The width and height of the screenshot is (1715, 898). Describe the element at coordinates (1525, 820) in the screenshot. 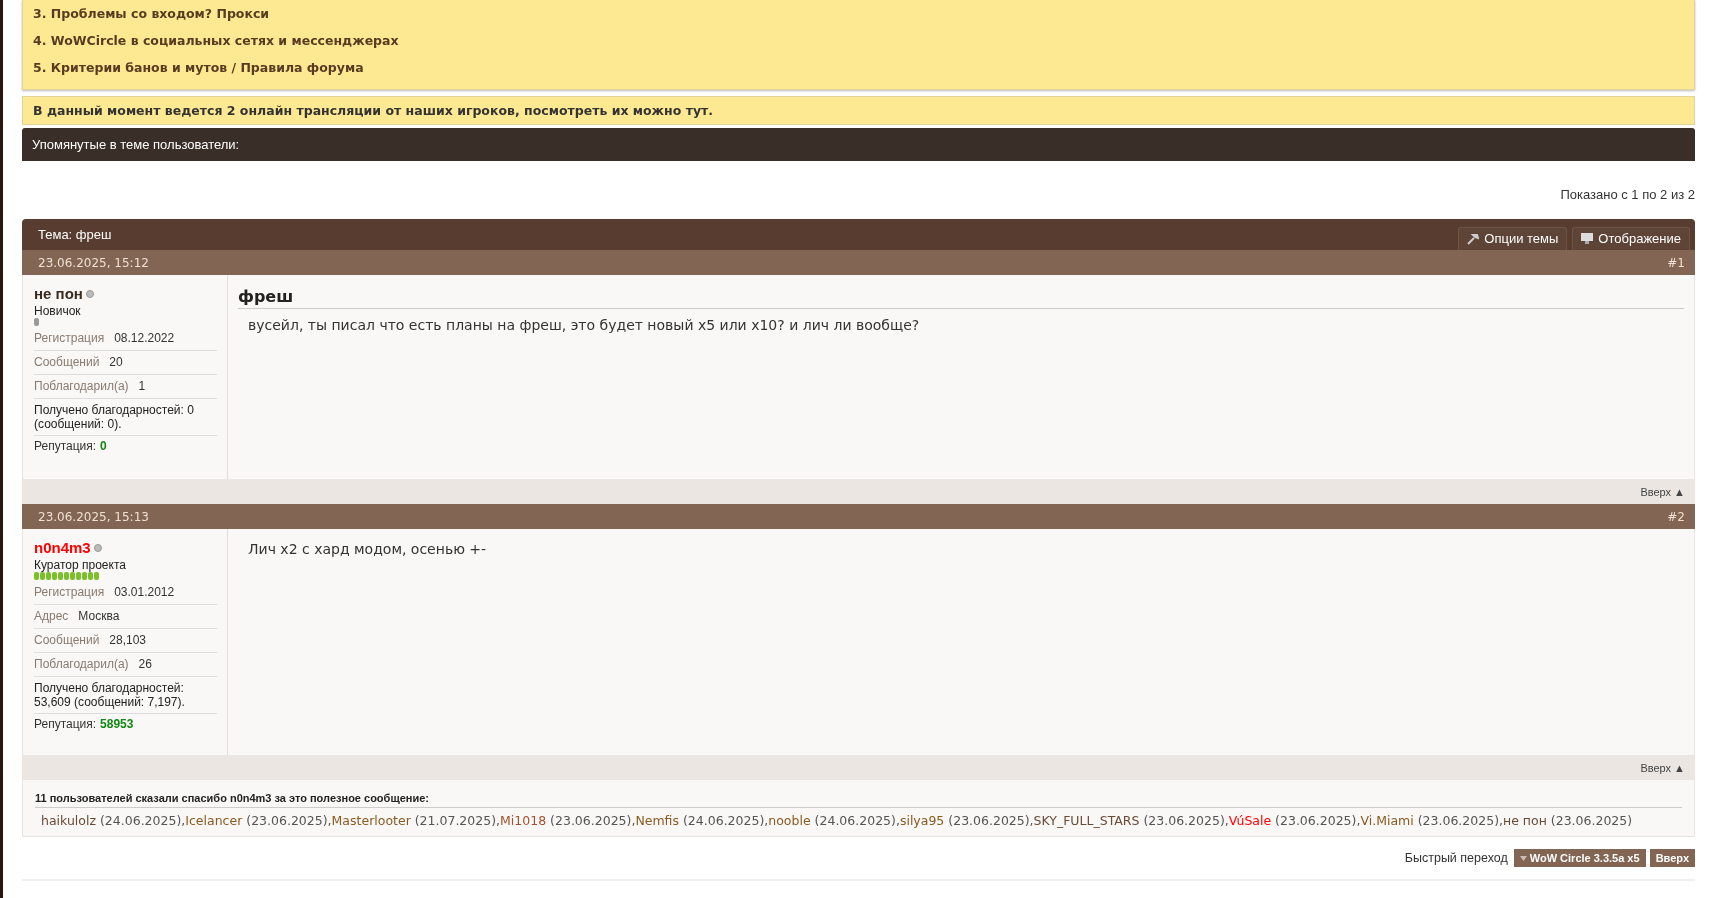

I see `user-link: не пон` at that location.